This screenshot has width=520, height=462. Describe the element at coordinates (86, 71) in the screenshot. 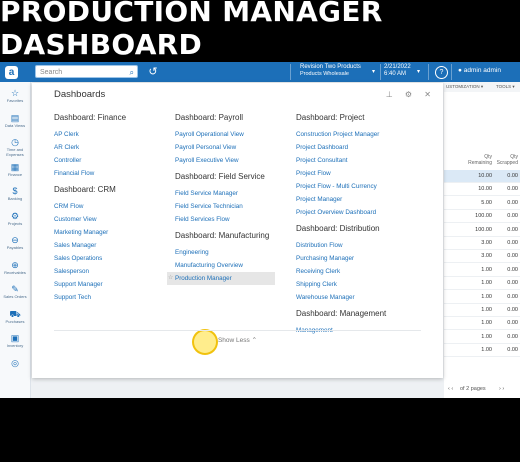

I see `search-input: Search ⌕` at that location.